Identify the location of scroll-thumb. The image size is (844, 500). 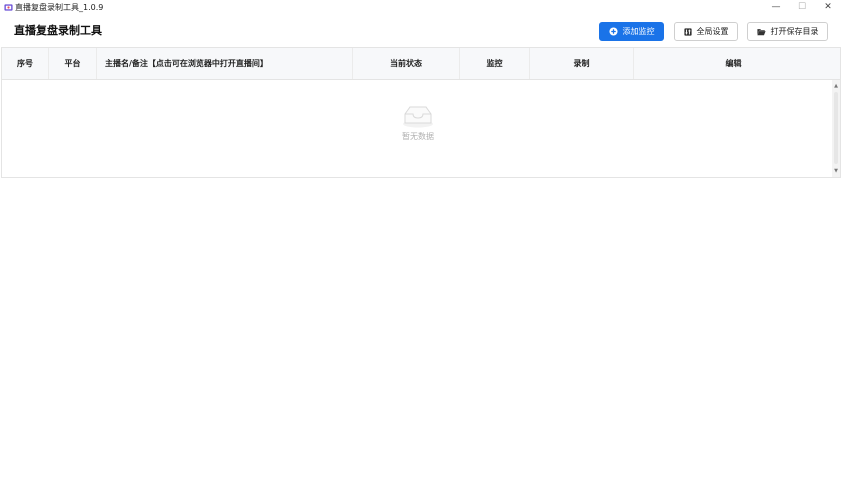
(836, 128).